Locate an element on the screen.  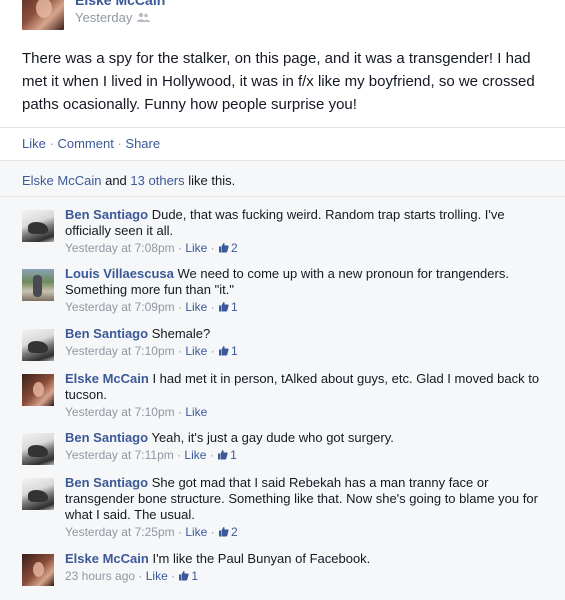
comment-meta: Yesterday at 7:10pm · Like · 1 is located at coordinates (151, 351).